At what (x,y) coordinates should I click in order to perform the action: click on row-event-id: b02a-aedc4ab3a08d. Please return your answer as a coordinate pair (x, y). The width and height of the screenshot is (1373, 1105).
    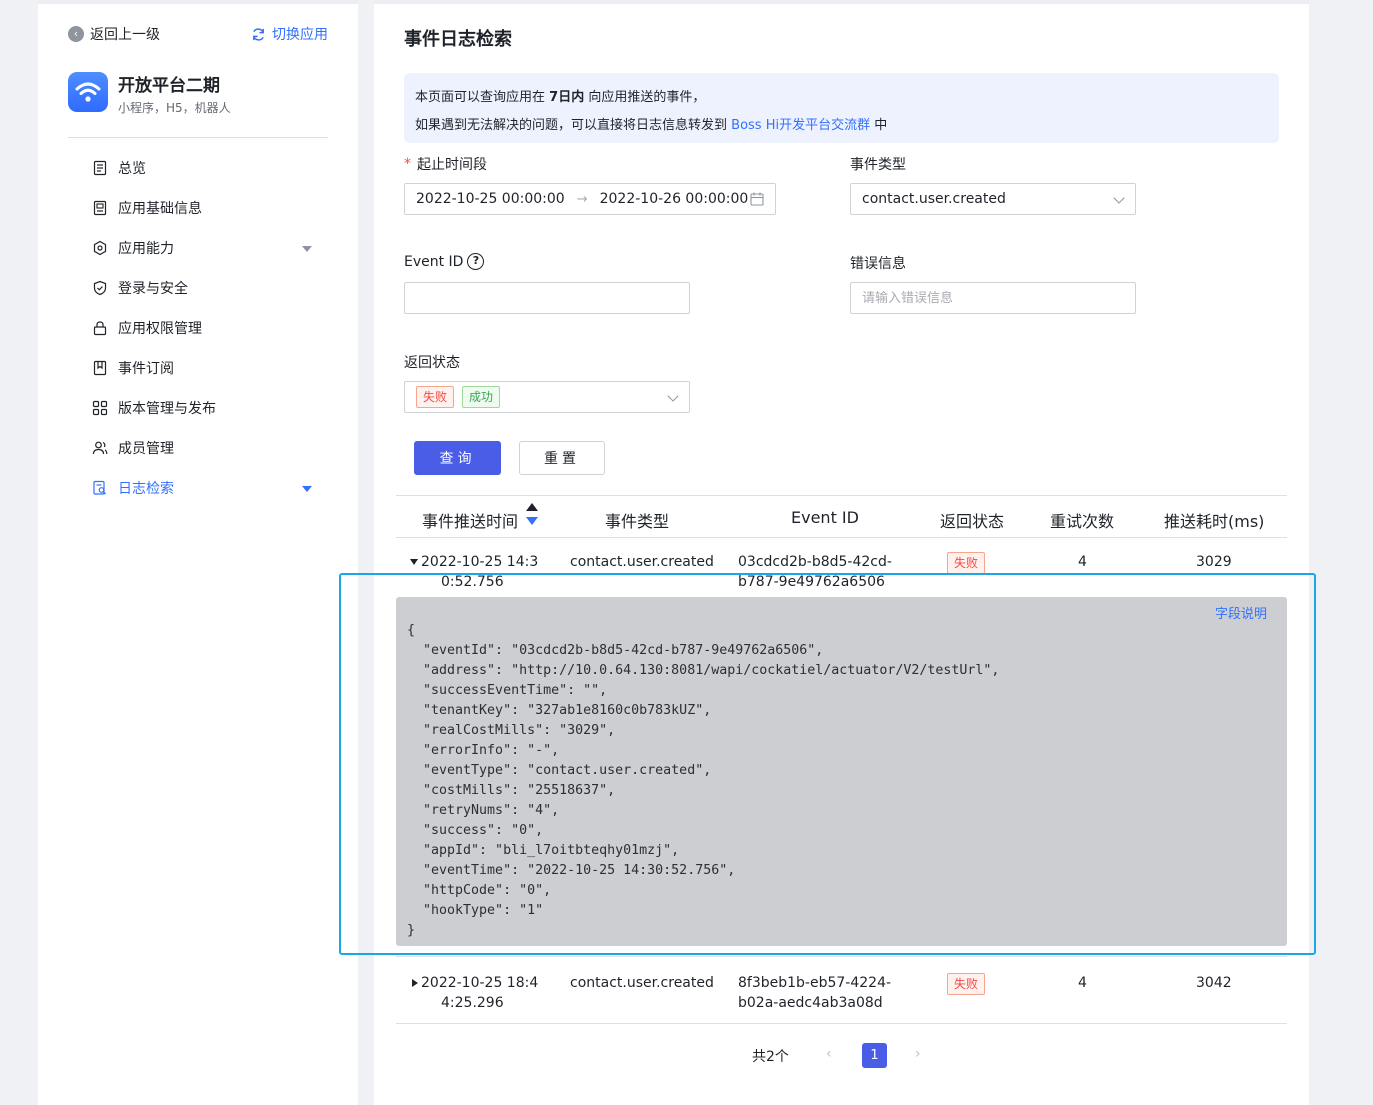
    Looking at the image, I should click on (810, 1003).